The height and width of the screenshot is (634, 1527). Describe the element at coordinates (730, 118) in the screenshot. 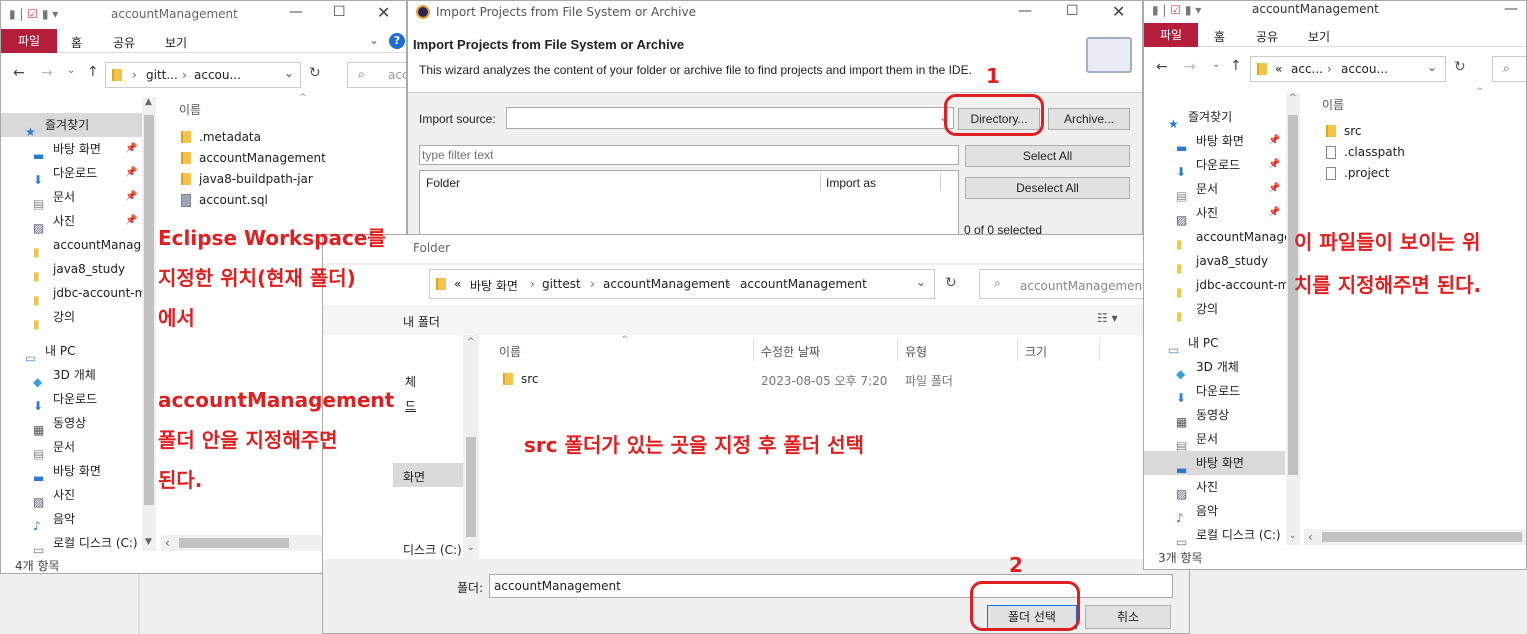

I see `import-source-combo: ⌄` at that location.